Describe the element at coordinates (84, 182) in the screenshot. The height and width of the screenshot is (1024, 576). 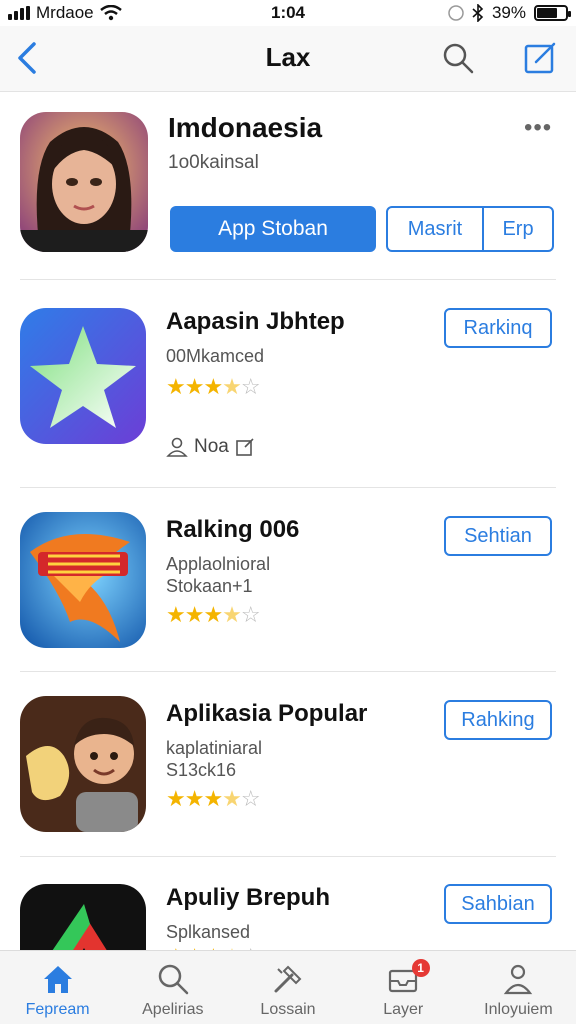
I see `featured-app-icon` at that location.